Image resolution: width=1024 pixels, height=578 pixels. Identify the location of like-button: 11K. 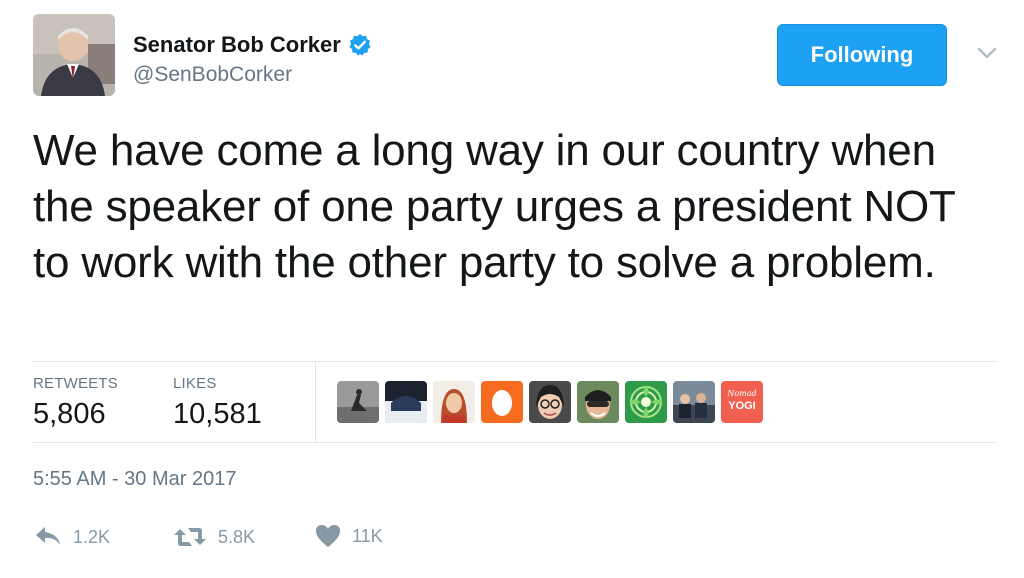
(348, 536).